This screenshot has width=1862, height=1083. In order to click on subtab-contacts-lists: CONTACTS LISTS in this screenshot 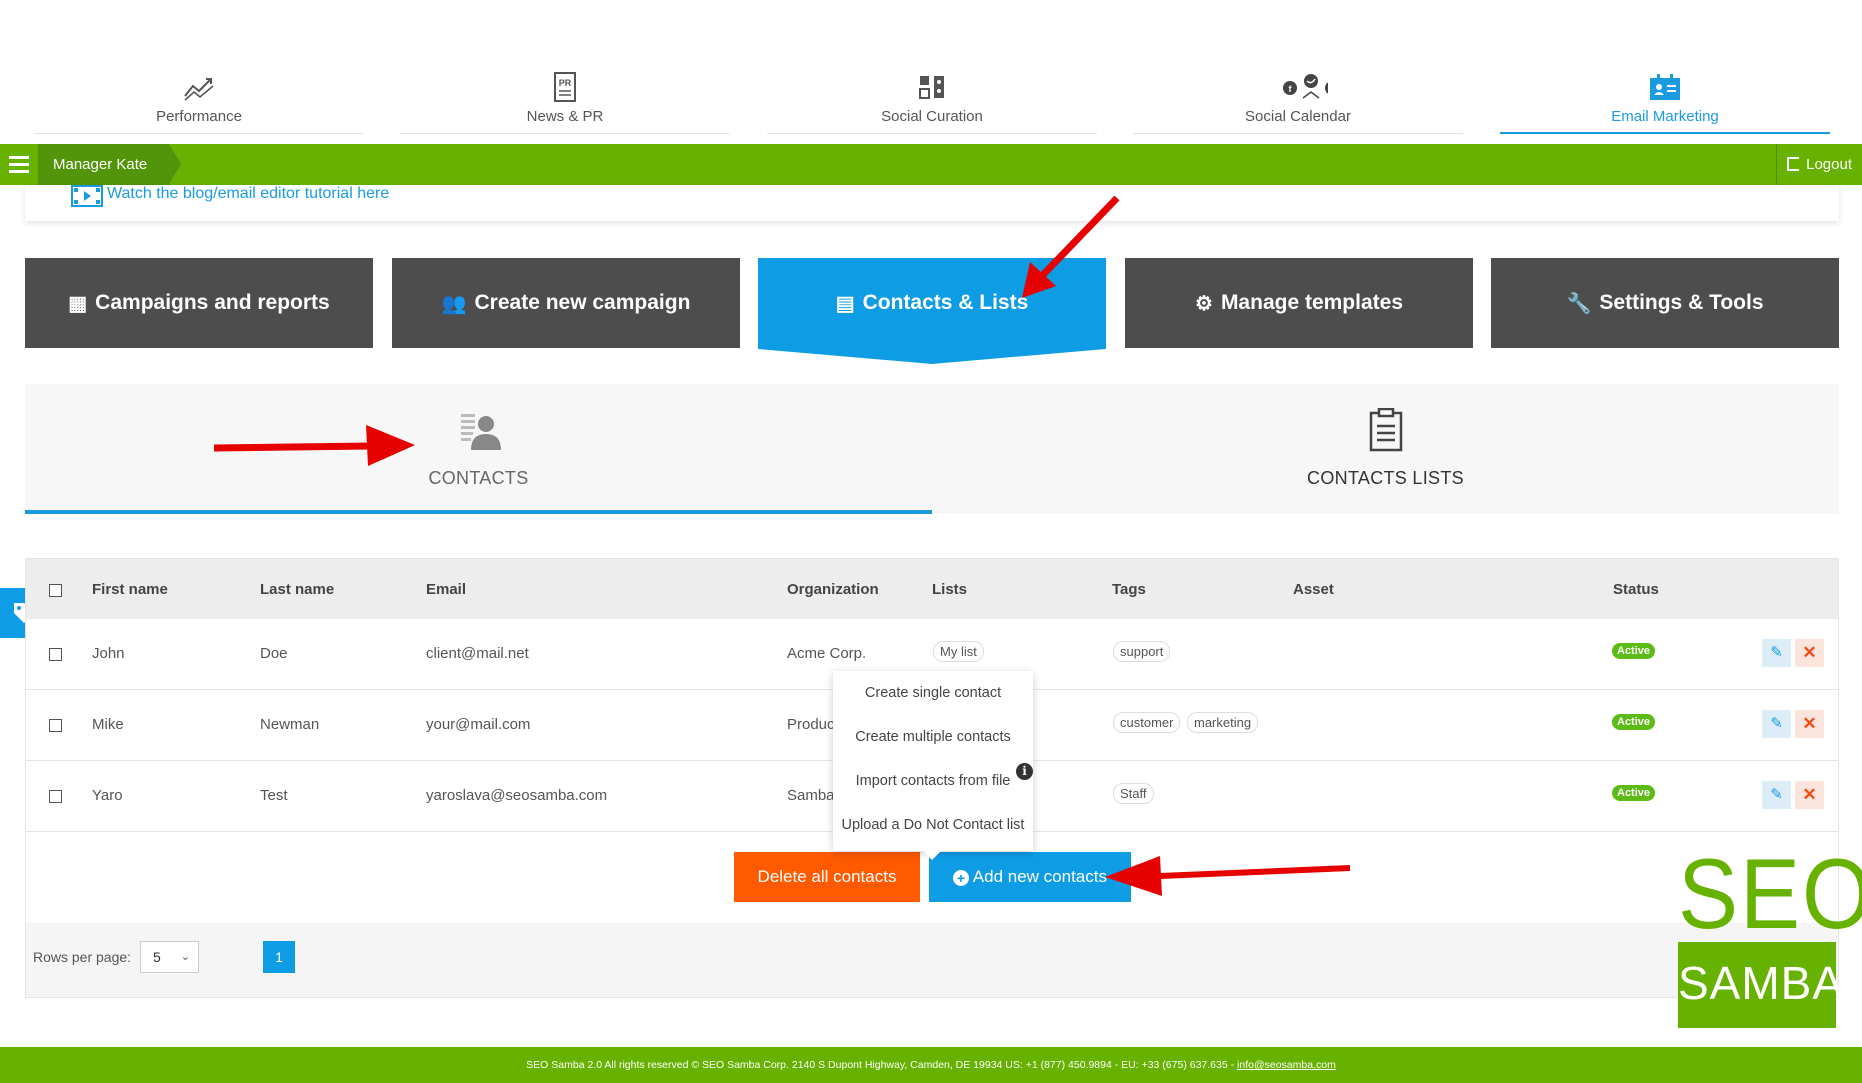, I will do `click(1385, 449)`.